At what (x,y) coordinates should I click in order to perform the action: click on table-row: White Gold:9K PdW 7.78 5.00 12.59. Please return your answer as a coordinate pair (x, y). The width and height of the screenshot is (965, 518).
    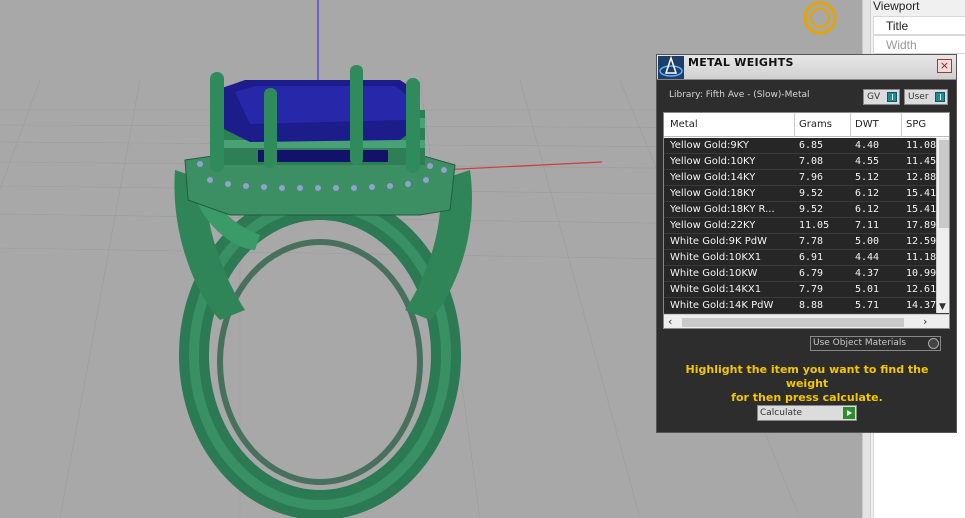
    Looking at the image, I should click on (806, 242).